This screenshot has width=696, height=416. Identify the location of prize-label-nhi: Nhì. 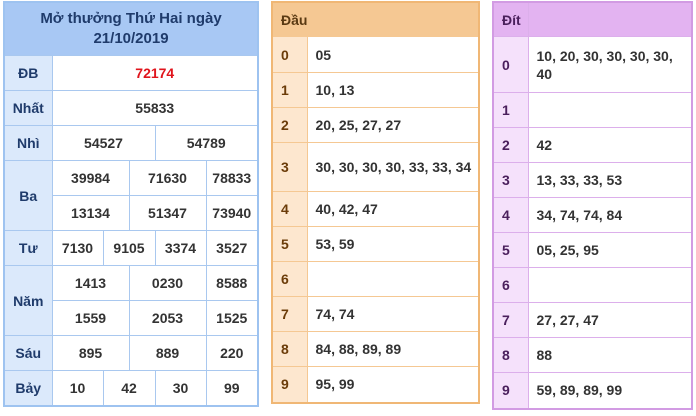
(28, 143).